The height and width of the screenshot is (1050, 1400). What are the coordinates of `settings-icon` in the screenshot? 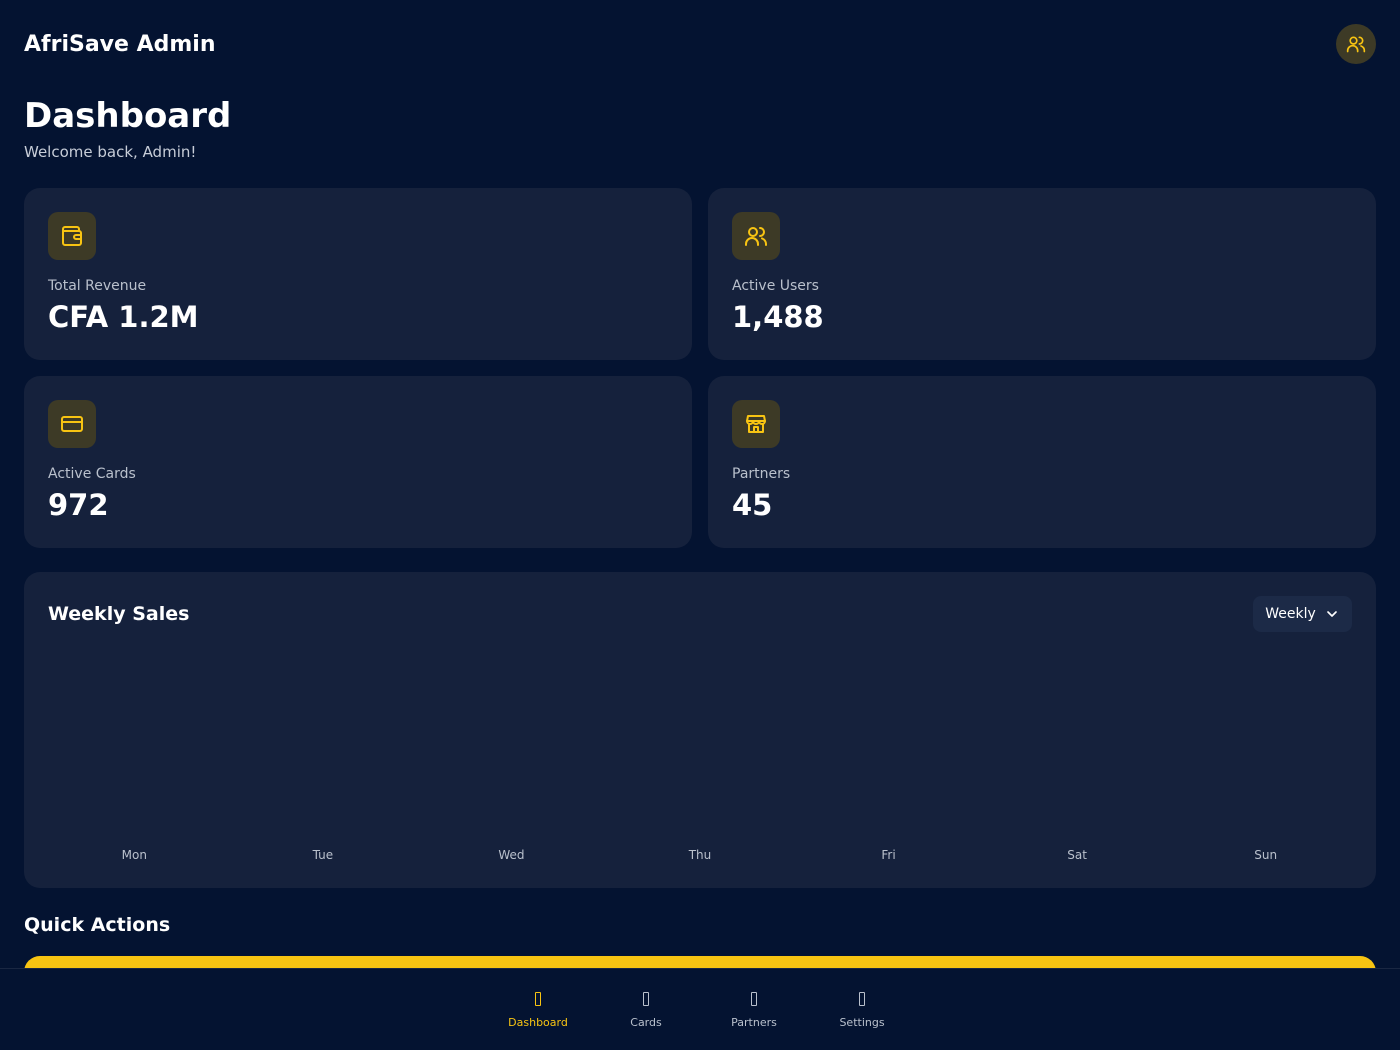 It's located at (862, 998).